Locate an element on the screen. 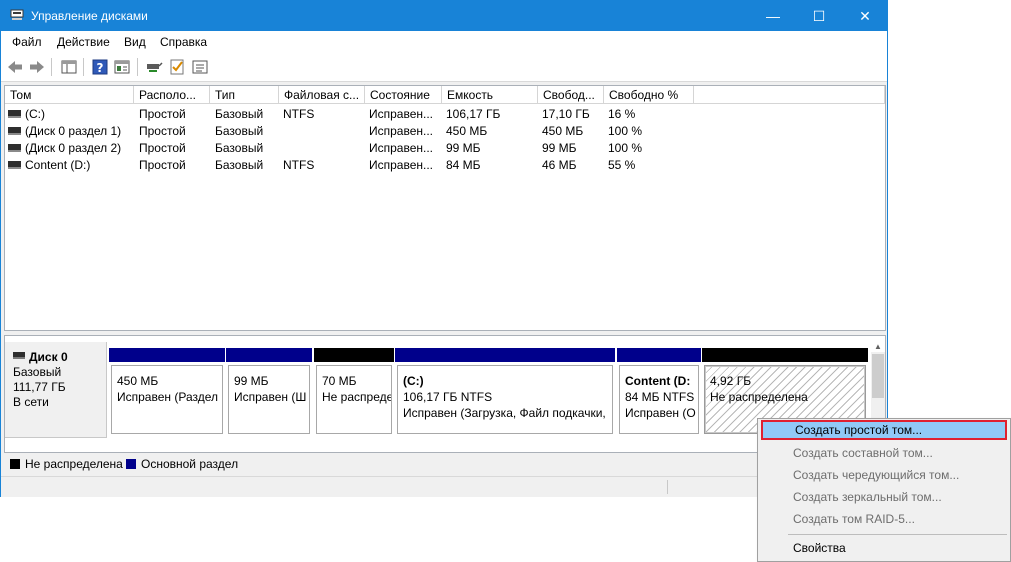 Image resolution: width=1011 pixels, height=562 pixels. volume-free: 17,10 ГБ is located at coordinates (566, 114).